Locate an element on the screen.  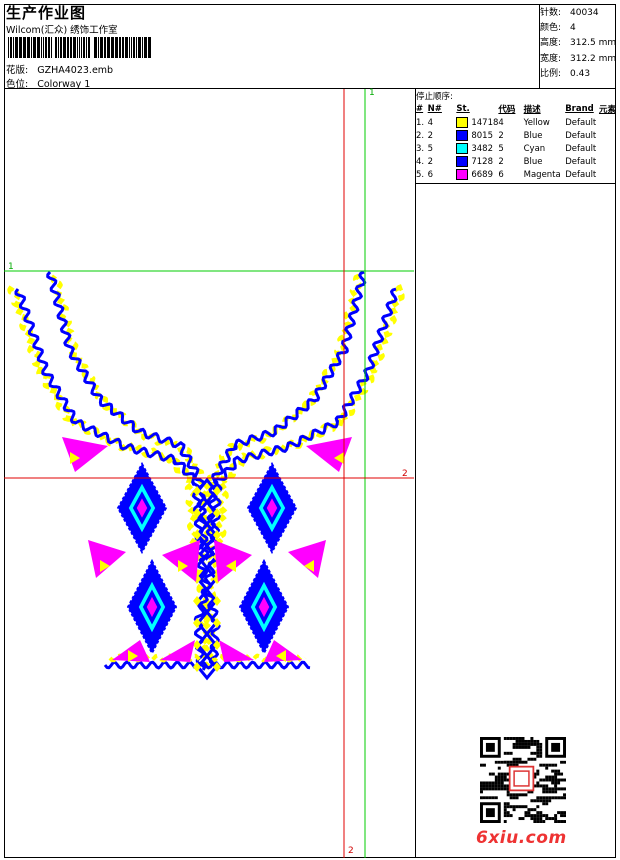
qr-code-icon is located at coordinates (523, 780).